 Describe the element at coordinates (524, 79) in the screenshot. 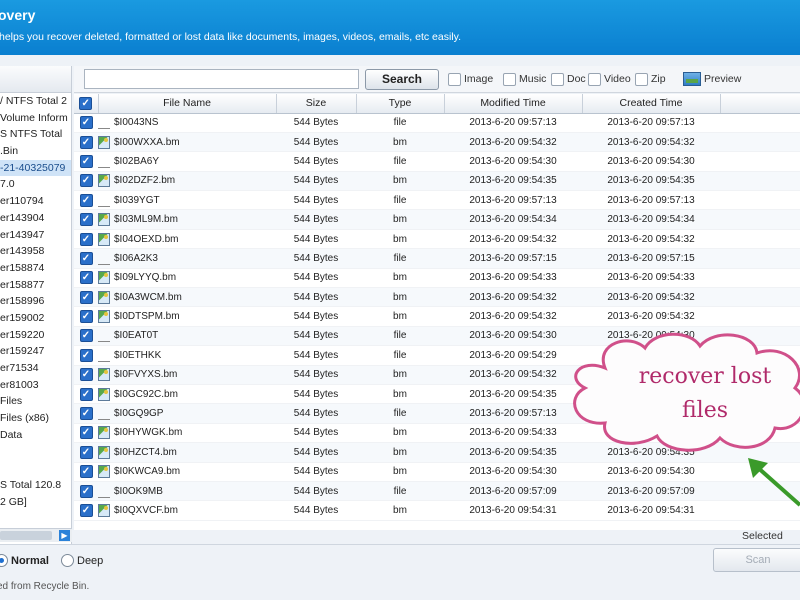

I see `filter-music: Music` at that location.